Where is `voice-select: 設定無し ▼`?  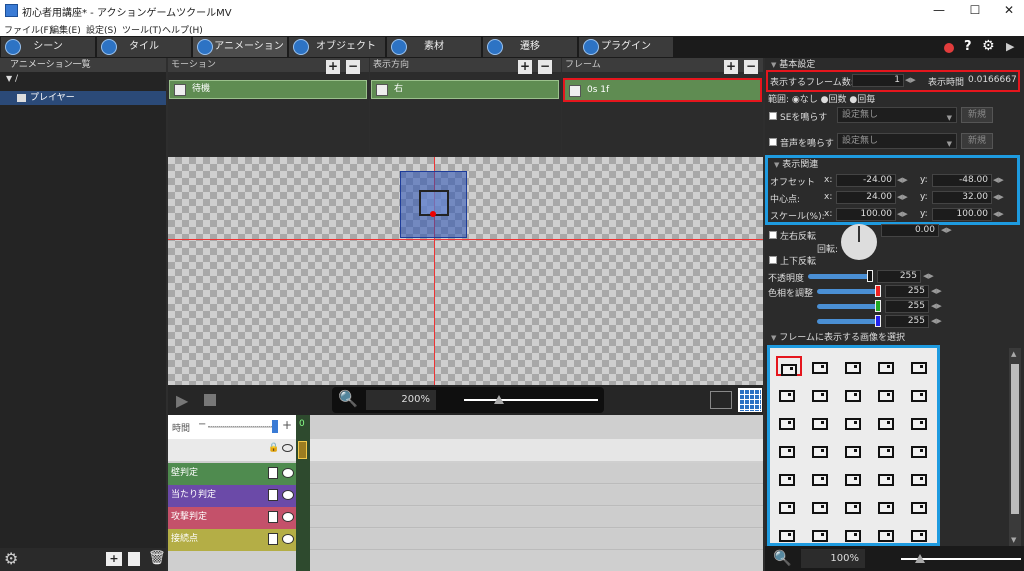 voice-select: 設定無し ▼ is located at coordinates (897, 141).